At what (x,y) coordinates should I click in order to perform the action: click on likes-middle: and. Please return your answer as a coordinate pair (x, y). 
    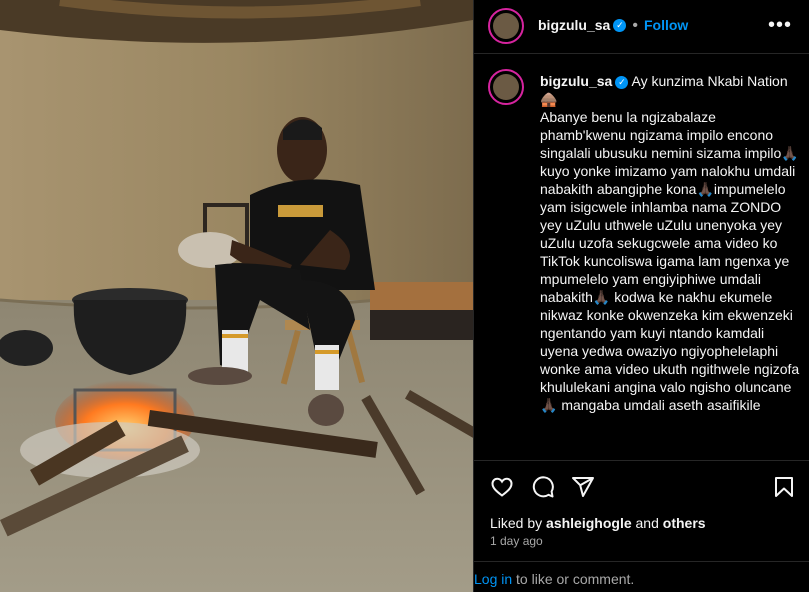
    Looking at the image, I should click on (647, 523).